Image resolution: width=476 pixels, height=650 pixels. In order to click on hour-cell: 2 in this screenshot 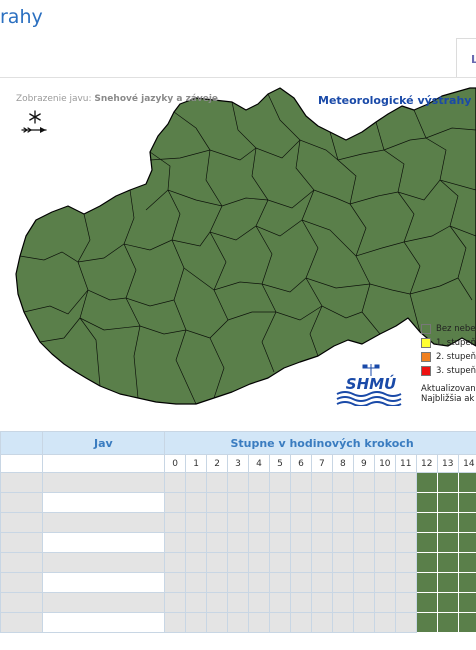, I will do `click(217, 463)`.